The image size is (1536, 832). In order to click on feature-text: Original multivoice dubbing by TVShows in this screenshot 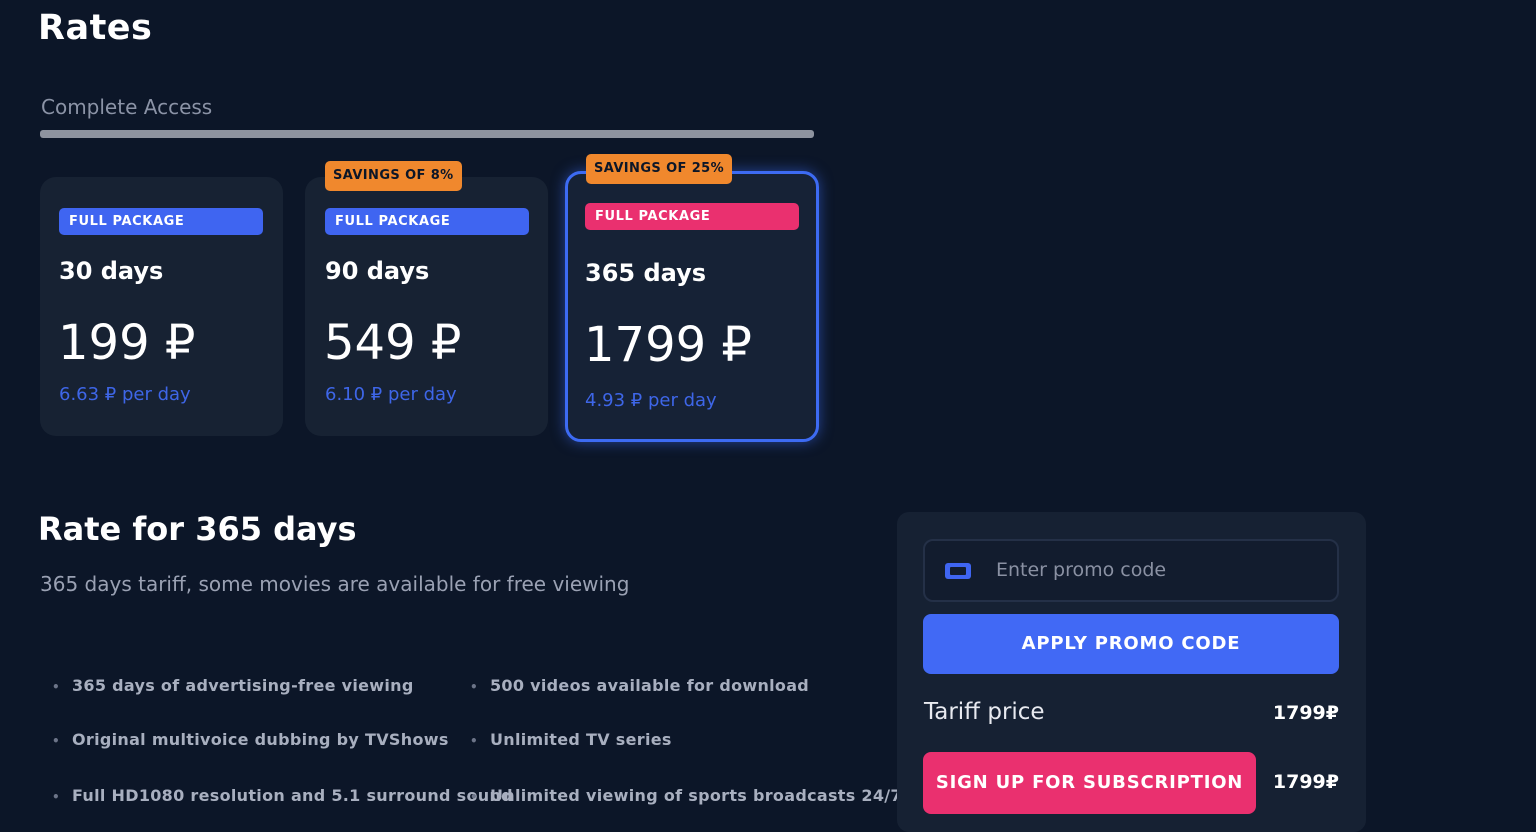, I will do `click(260, 739)`.